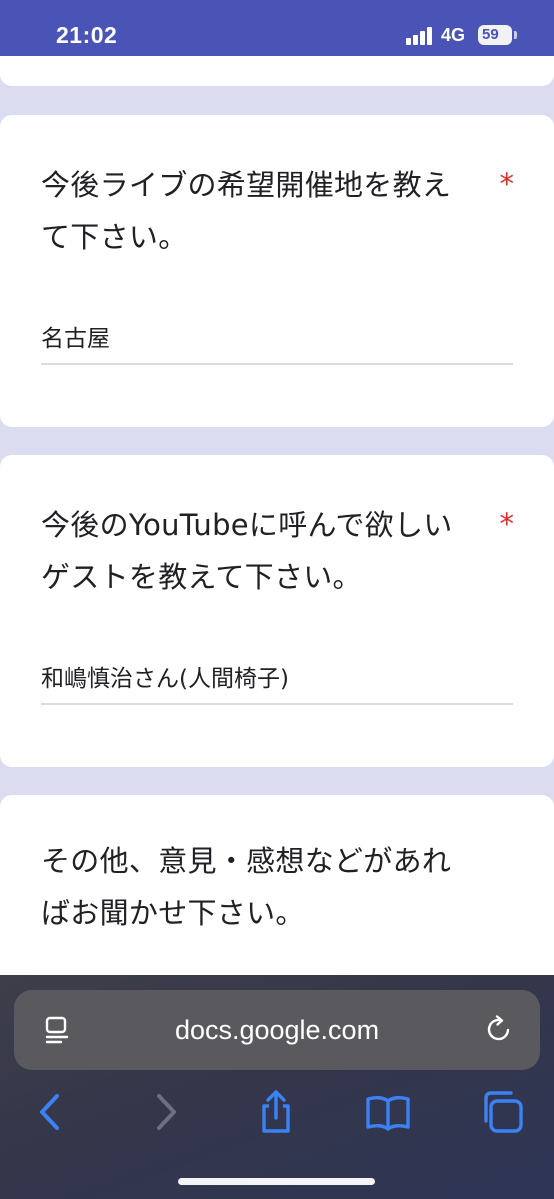 Image resolution: width=554 pixels, height=1199 pixels. What do you see at coordinates (246, 861) in the screenshot?
I see `question-line: その他、意見・感想などがあれ` at bounding box center [246, 861].